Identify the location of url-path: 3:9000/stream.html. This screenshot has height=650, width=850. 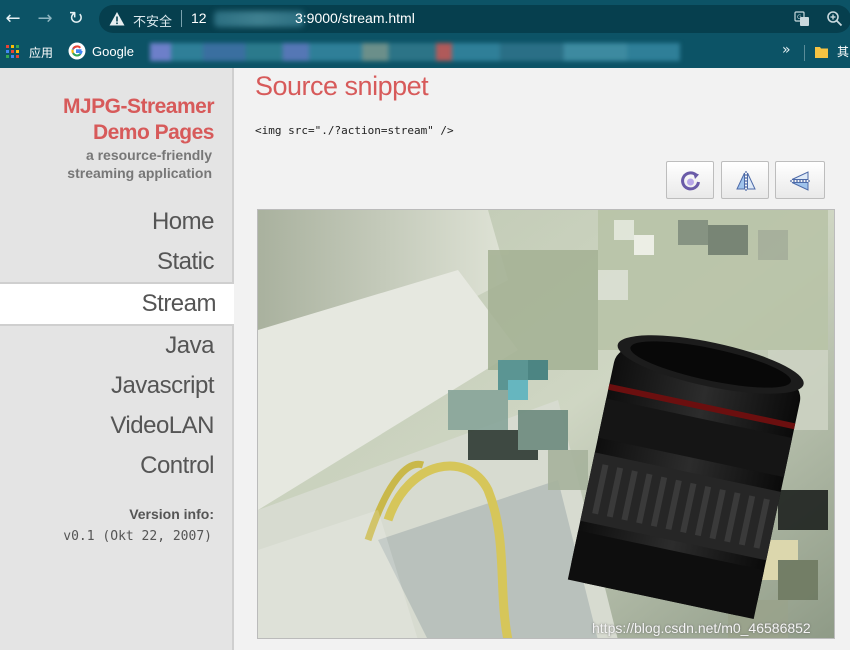
(355, 18).